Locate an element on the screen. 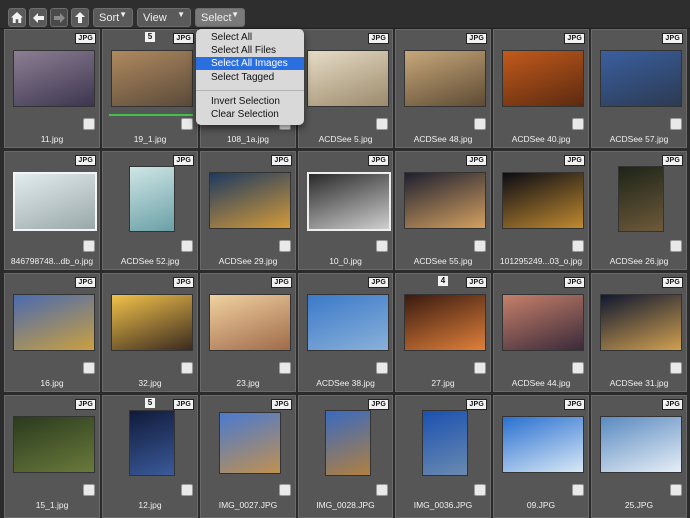  thumbnail-cell: JPG 32.jpg is located at coordinates (150, 332).